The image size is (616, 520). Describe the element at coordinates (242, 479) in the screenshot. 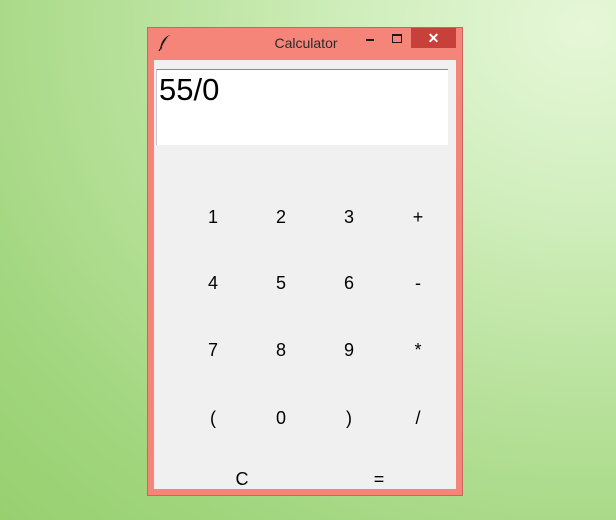

I see `clear-button: C` at that location.